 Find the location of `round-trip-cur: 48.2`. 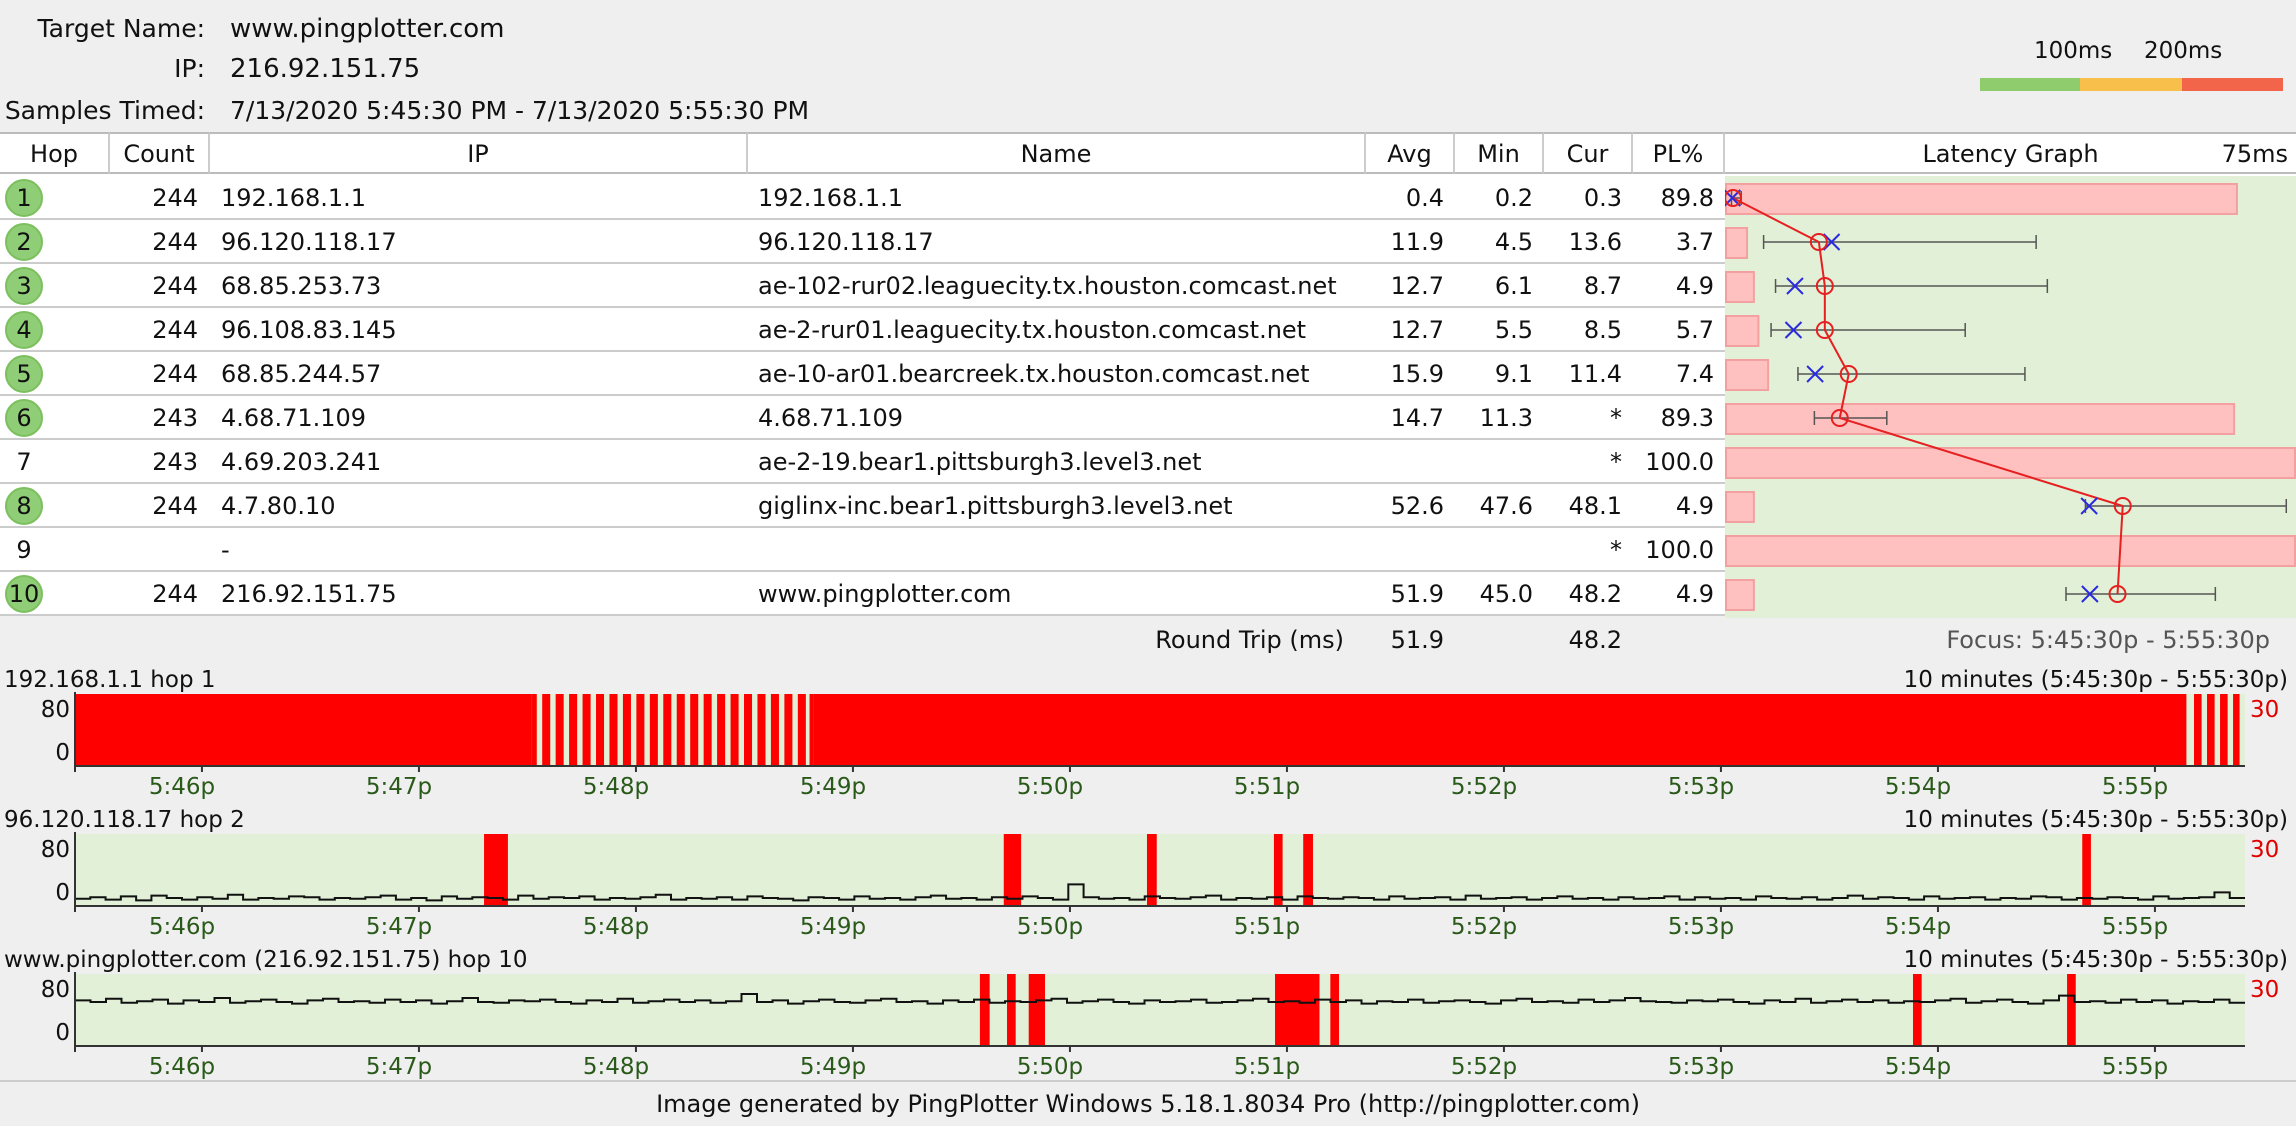

round-trip-cur: 48.2 is located at coordinates (1595, 640).